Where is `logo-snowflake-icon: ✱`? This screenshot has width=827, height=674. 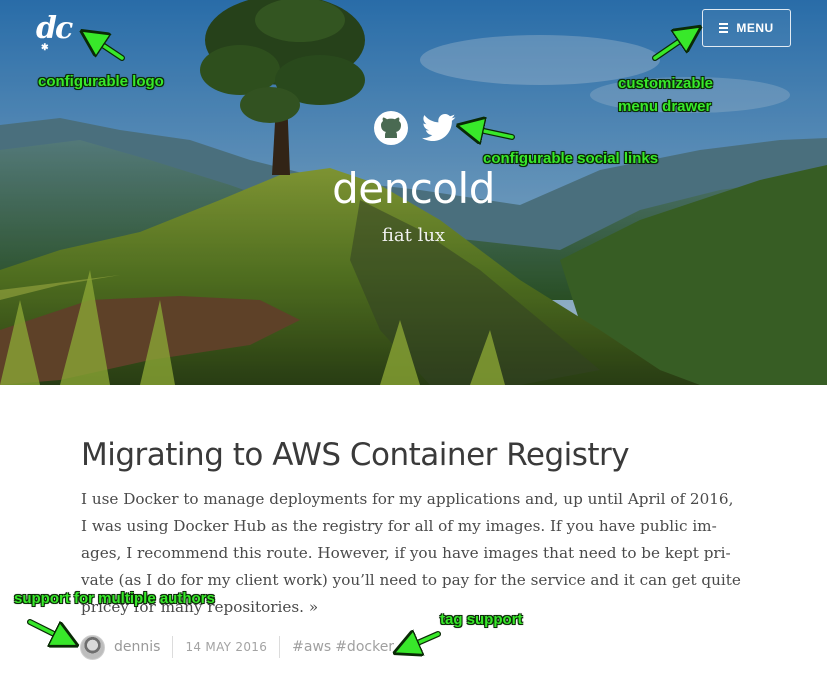 logo-snowflake-icon: ✱ is located at coordinates (45, 48).